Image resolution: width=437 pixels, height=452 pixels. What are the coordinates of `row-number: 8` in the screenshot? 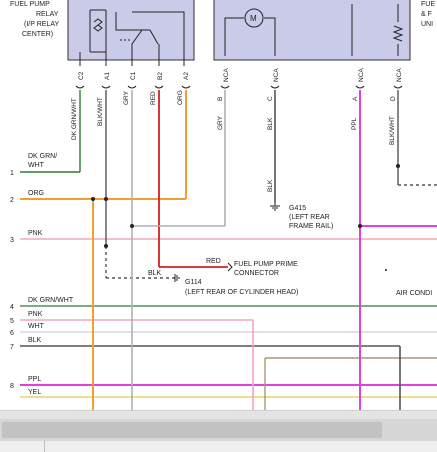 It's located at (12, 386).